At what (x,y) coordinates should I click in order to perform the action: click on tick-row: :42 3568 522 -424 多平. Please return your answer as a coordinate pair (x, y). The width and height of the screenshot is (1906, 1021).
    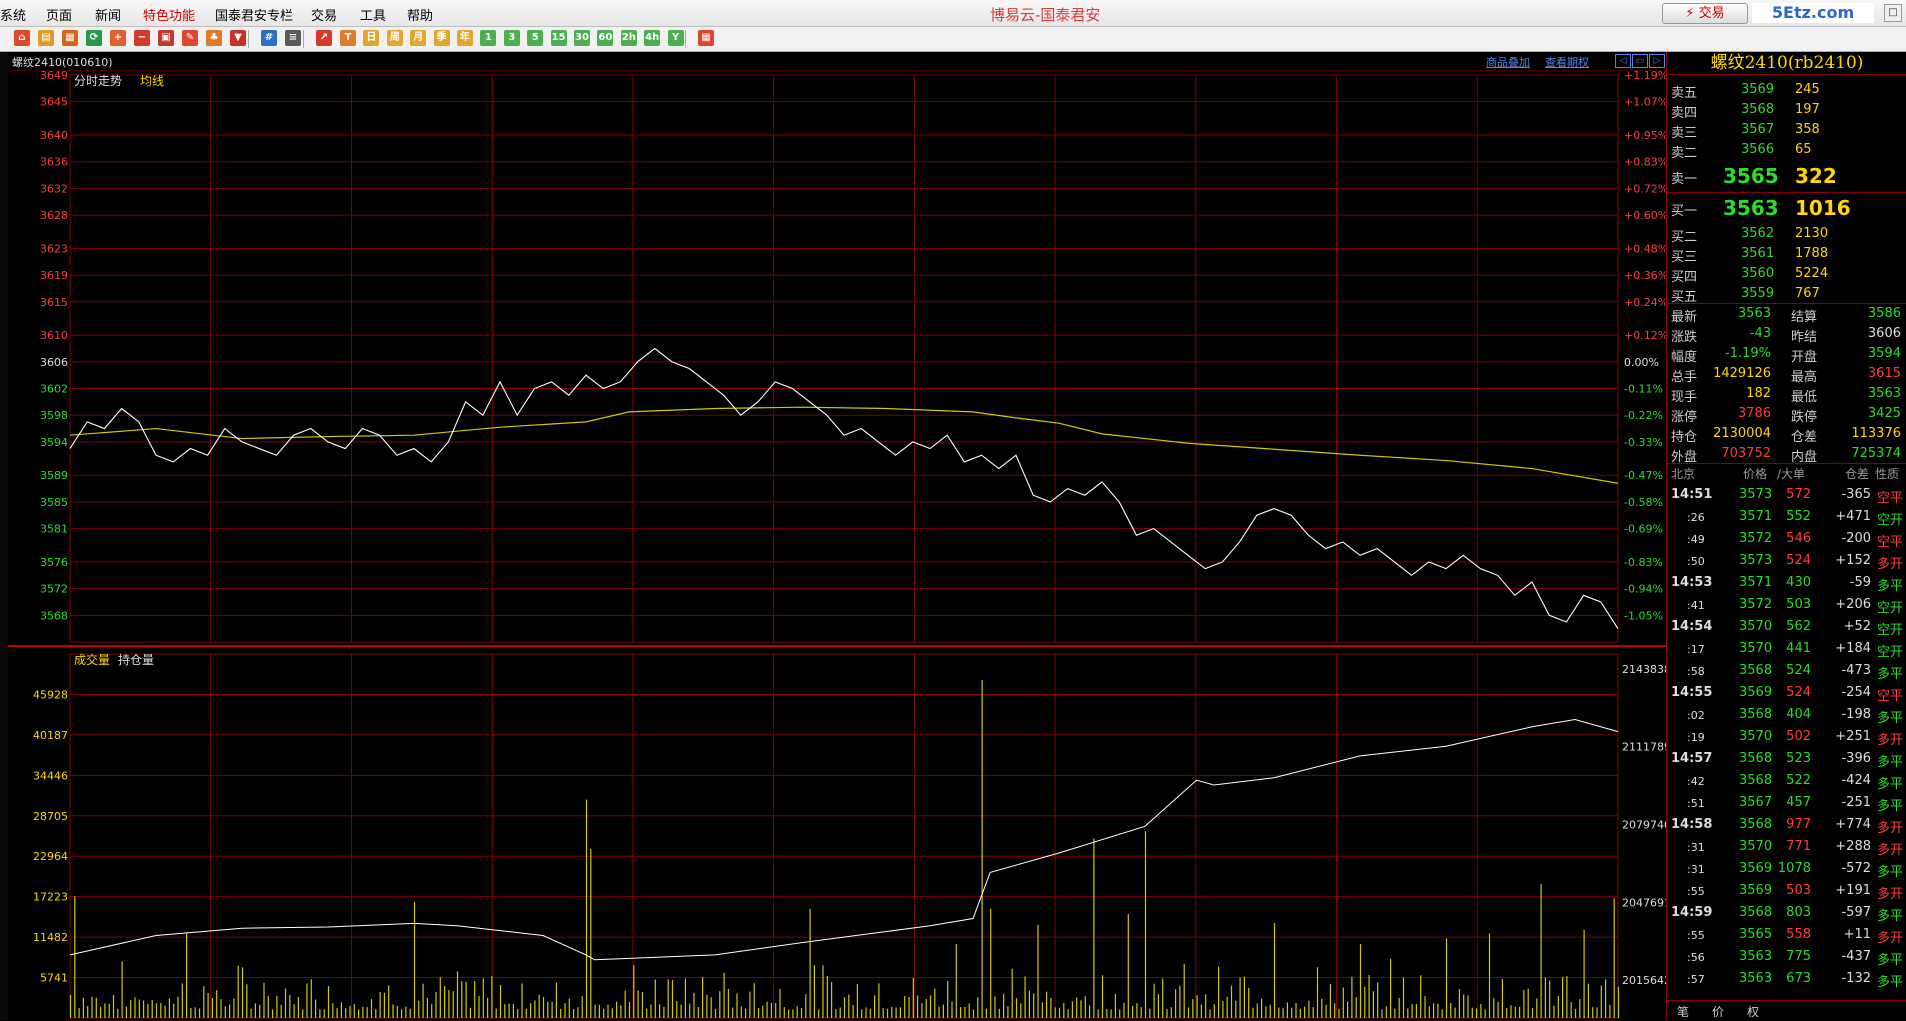
    Looking at the image, I should click on (1786, 784).